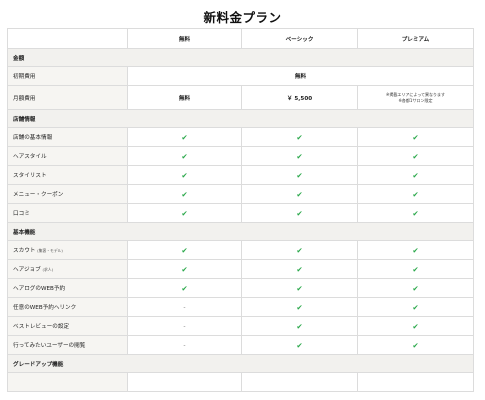  I want to click on table-row: メニュー・クーポン ✔ ✔ ✔, so click(240, 194).